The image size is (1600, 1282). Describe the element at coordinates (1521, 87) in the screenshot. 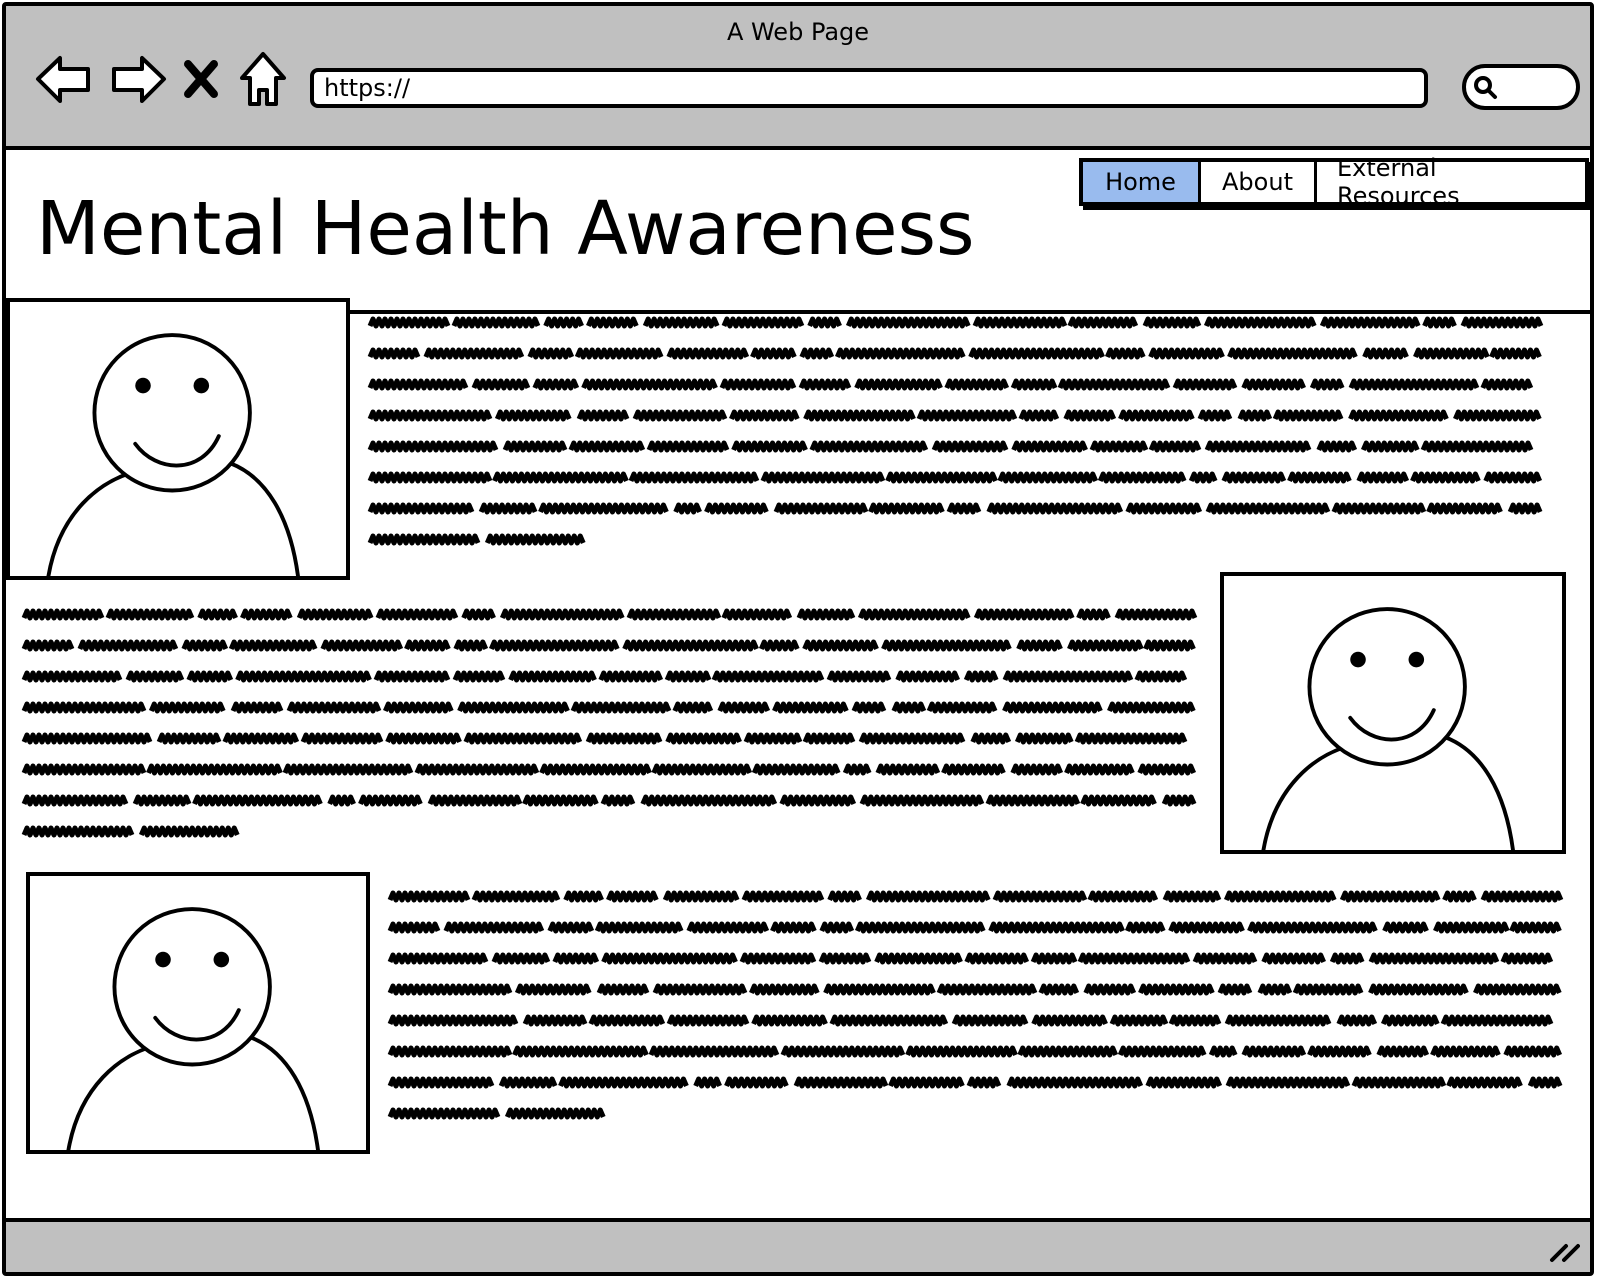

I see `search-box` at that location.